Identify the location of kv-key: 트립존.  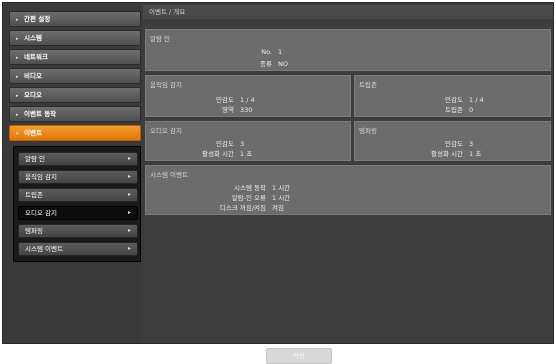
(454, 110).